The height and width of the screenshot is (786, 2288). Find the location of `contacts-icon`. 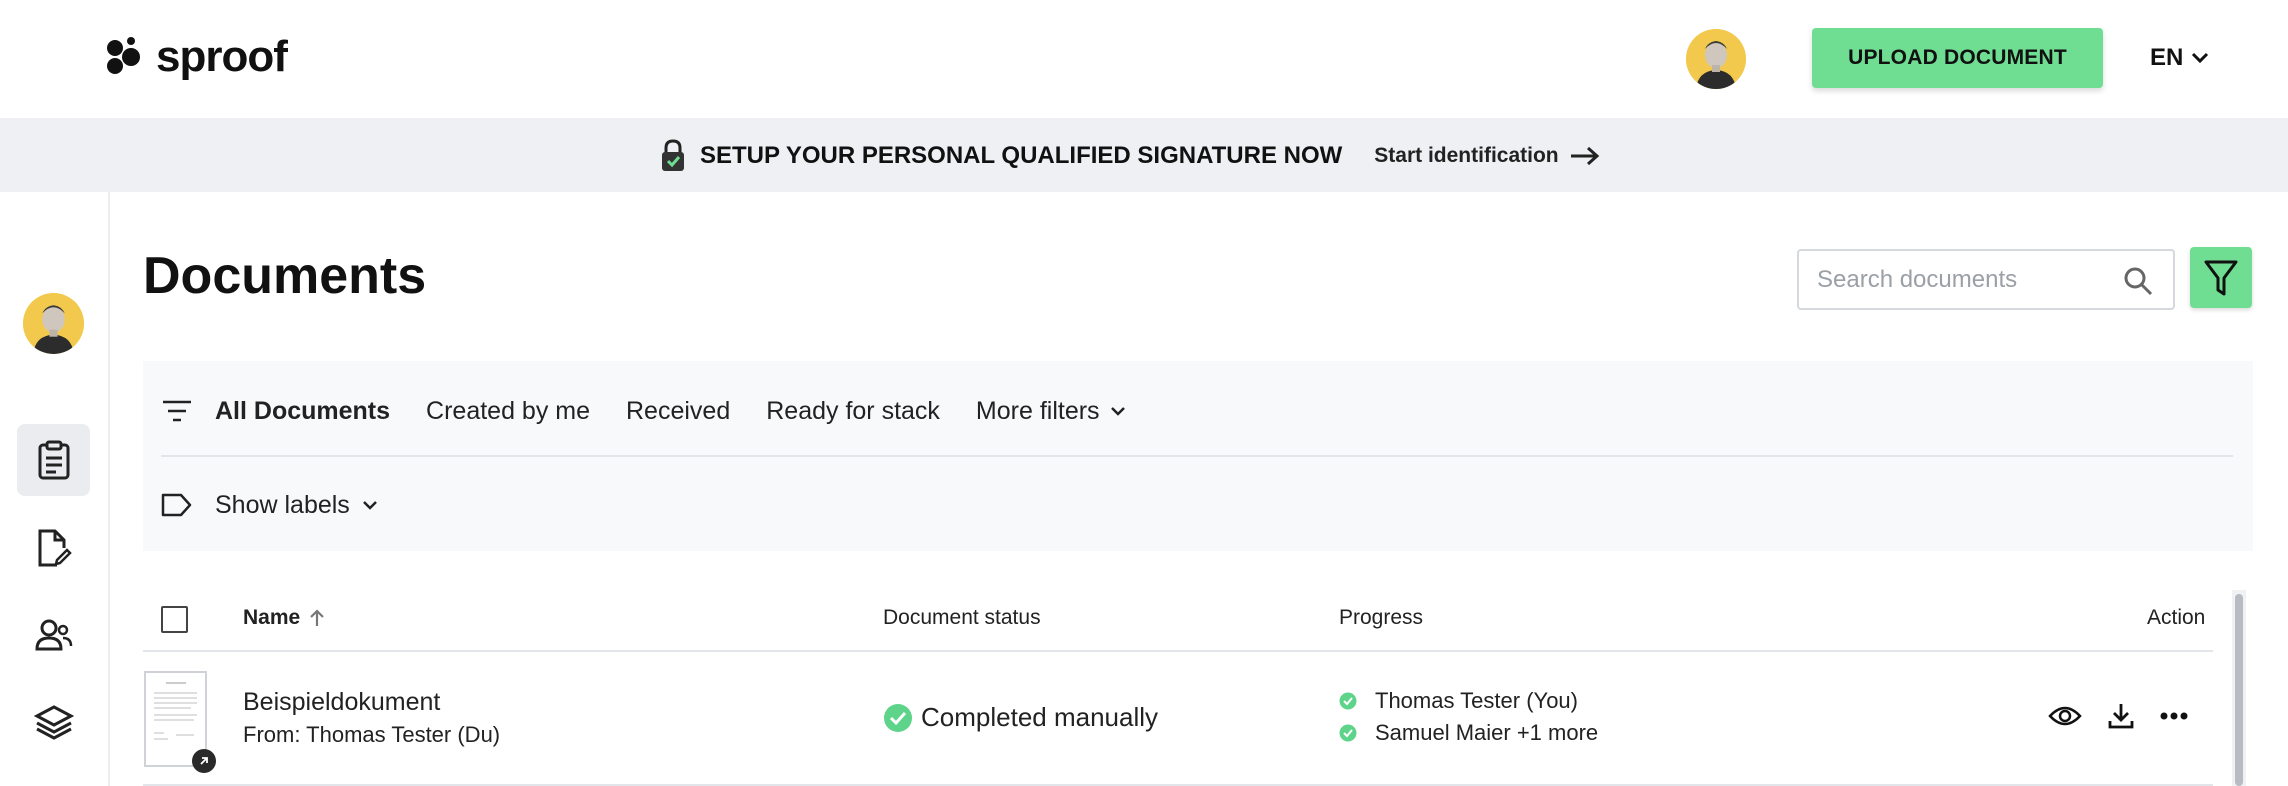

contacts-icon is located at coordinates (53, 635).